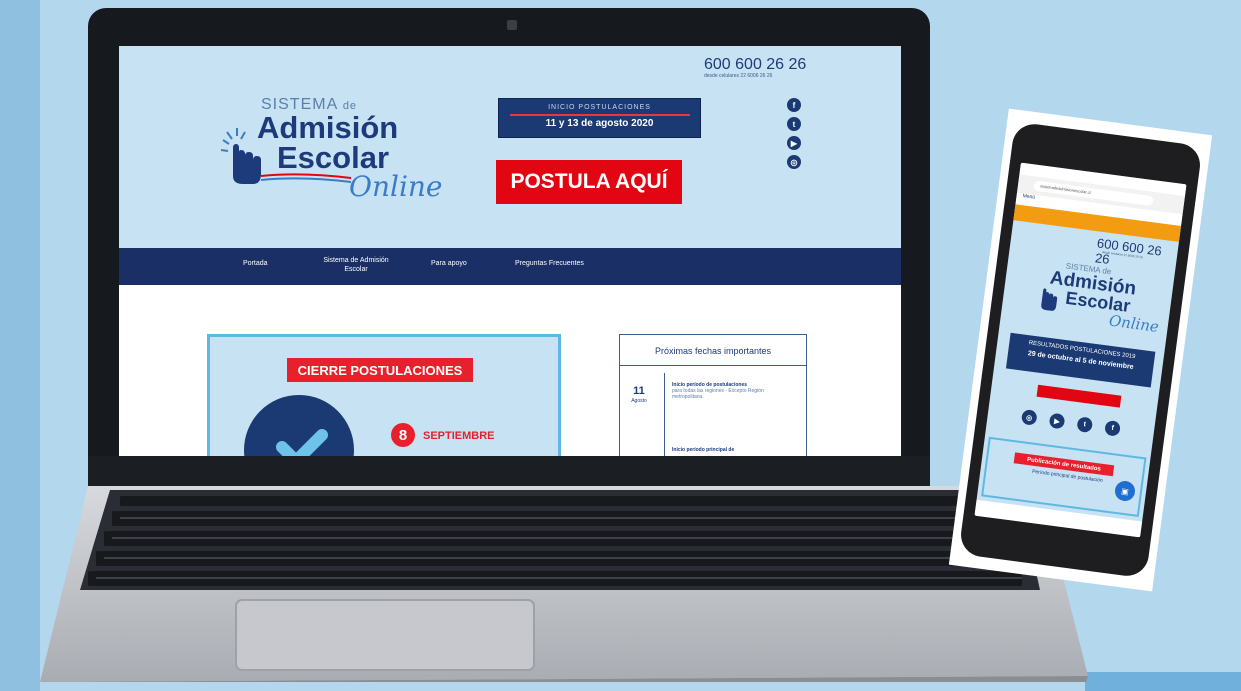 The image size is (1241, 691). What do you see at coordinates (385, 635) in the screenshot?
I see `touchpad` at bounding box center [385, 635].